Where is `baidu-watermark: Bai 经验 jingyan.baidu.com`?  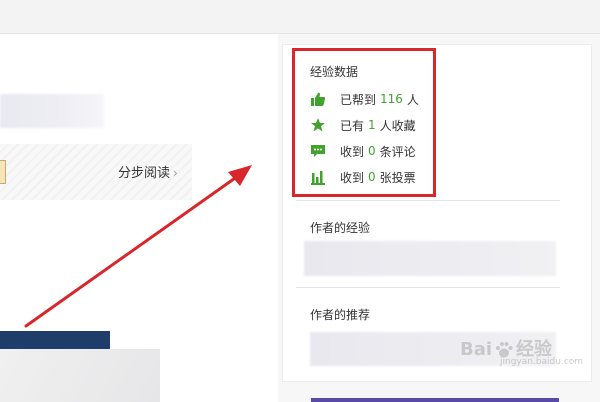
baidu-watermark: Bai 经验 jingyan.baidu.com is located at coordinates (521, 351).